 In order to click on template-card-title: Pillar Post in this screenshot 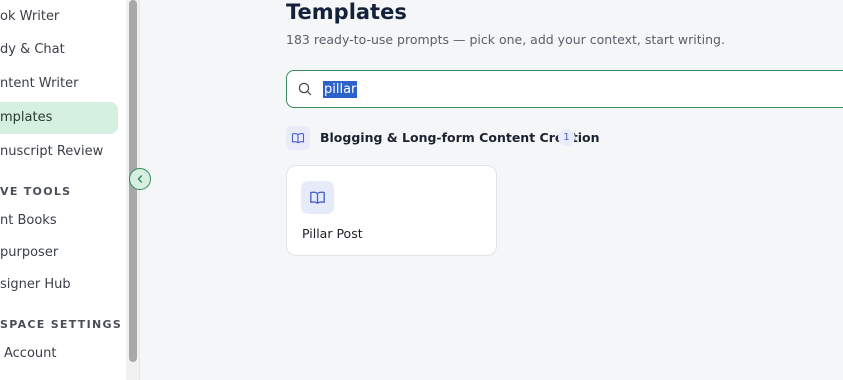, I will do `click(332, 233)`.